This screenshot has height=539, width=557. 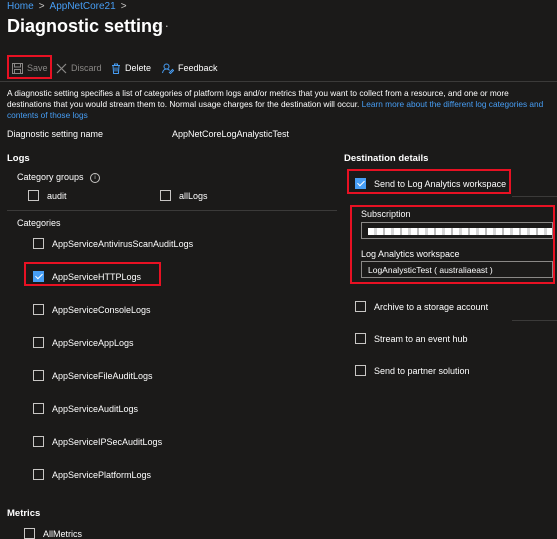 I want to click on save-button: Save, so click(x=30, y=68).